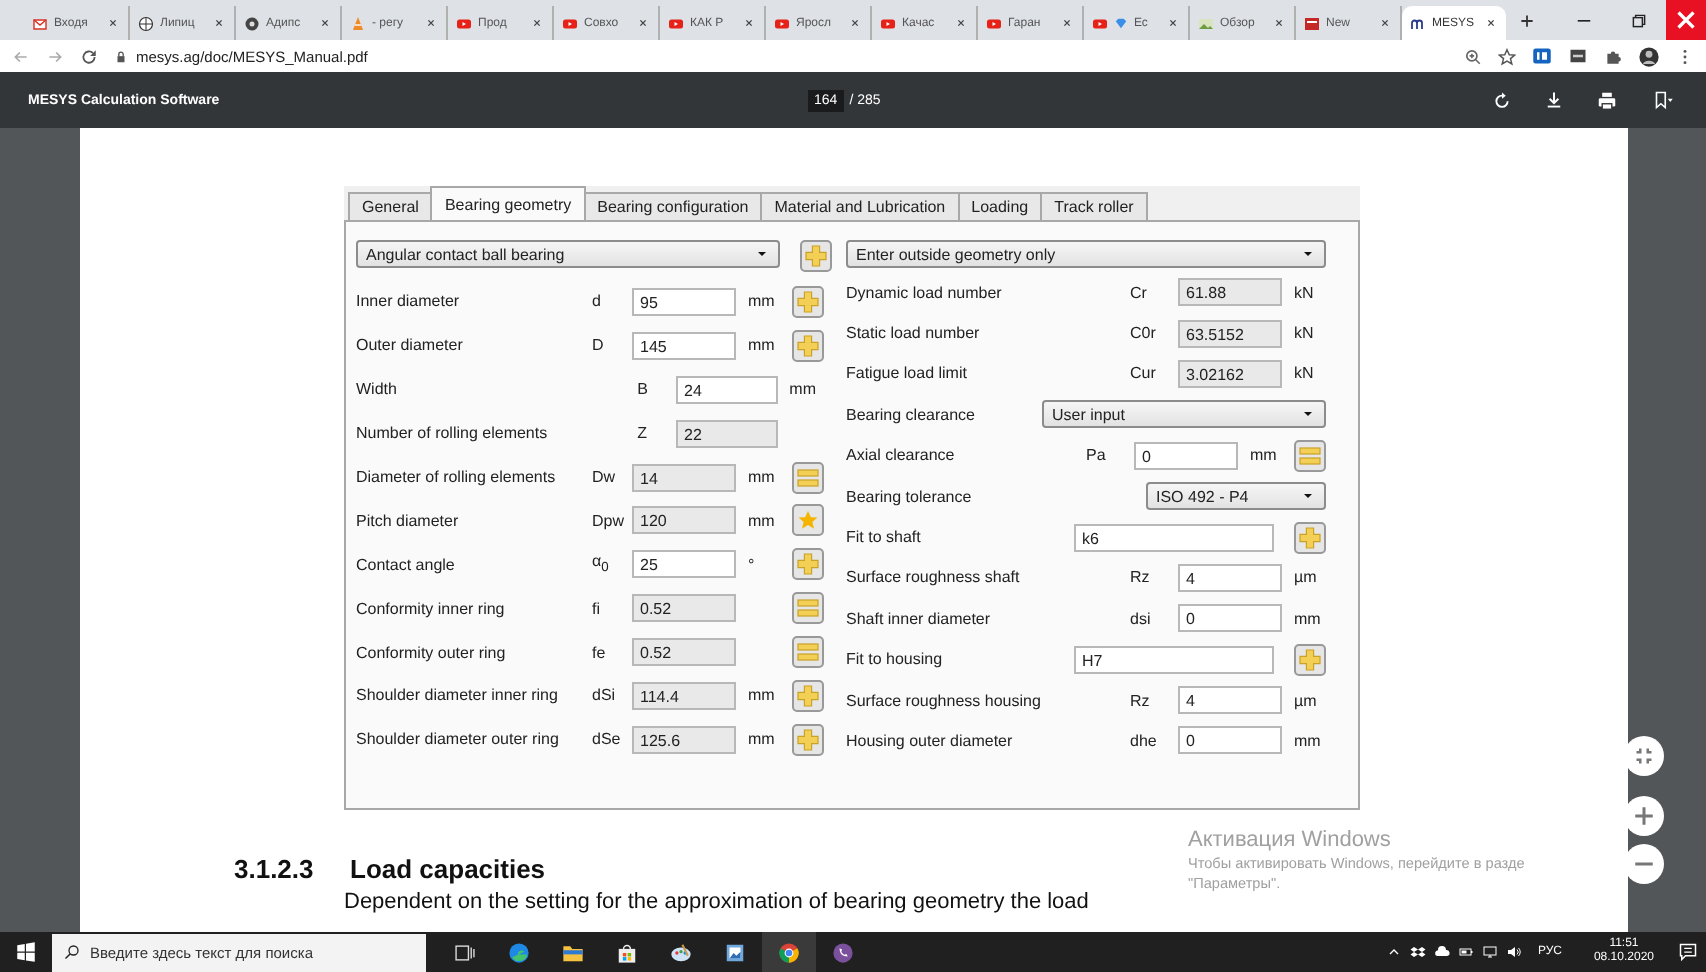 The width and height of the screenshot is (1706, 972). Describe the element at coordinates (789, 952) in the screenshot. I see `chrome-icon` at that location.